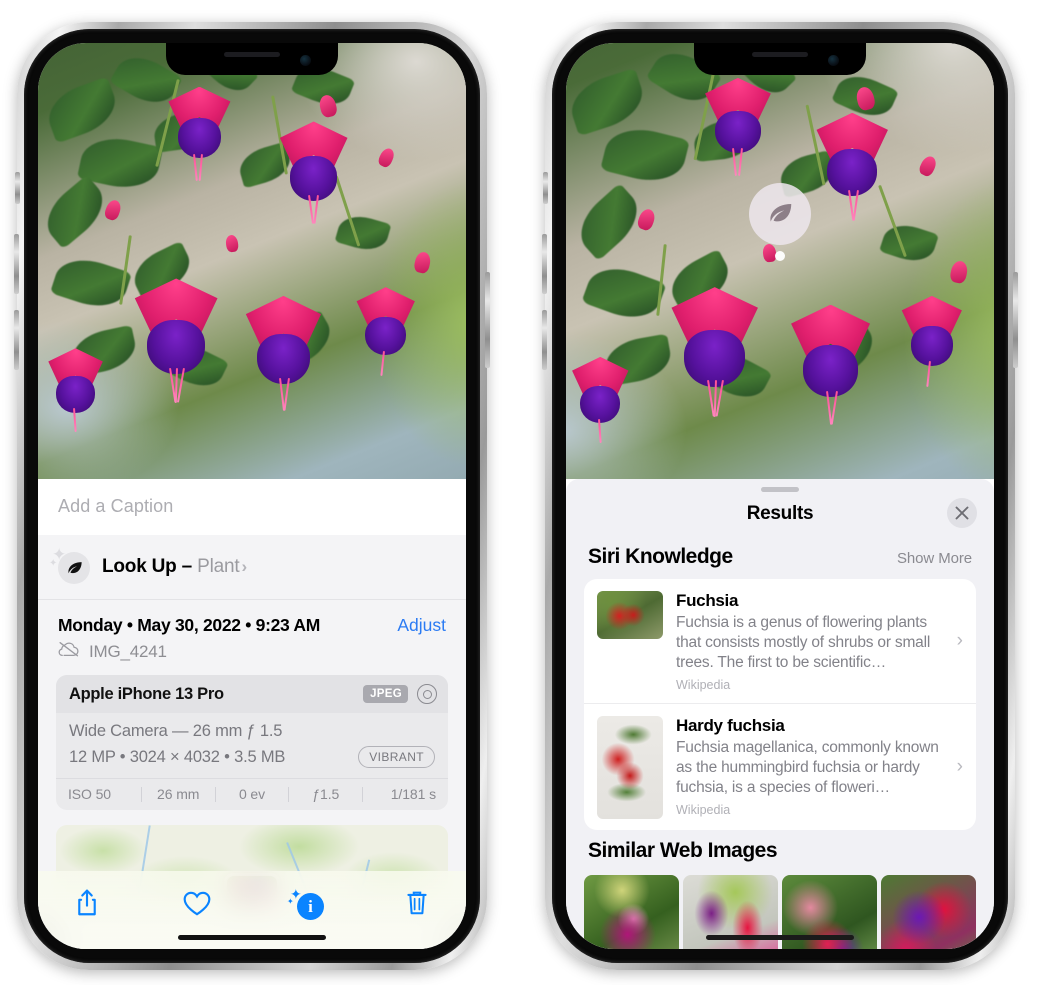 The width and height of the screenshot is (1055, 985). I want to click on capture-date-row: Monday • May 30, 2022 • 9:23 AM Adjust, so click(252, 618).